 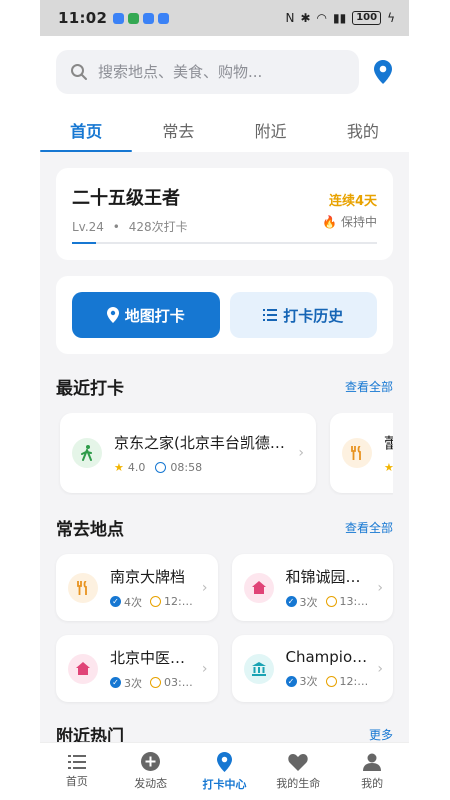 What do you see at coordinates (367, 18) in the screenshot?
I see `battery-icon: 100` at bounding box center [367, 18].